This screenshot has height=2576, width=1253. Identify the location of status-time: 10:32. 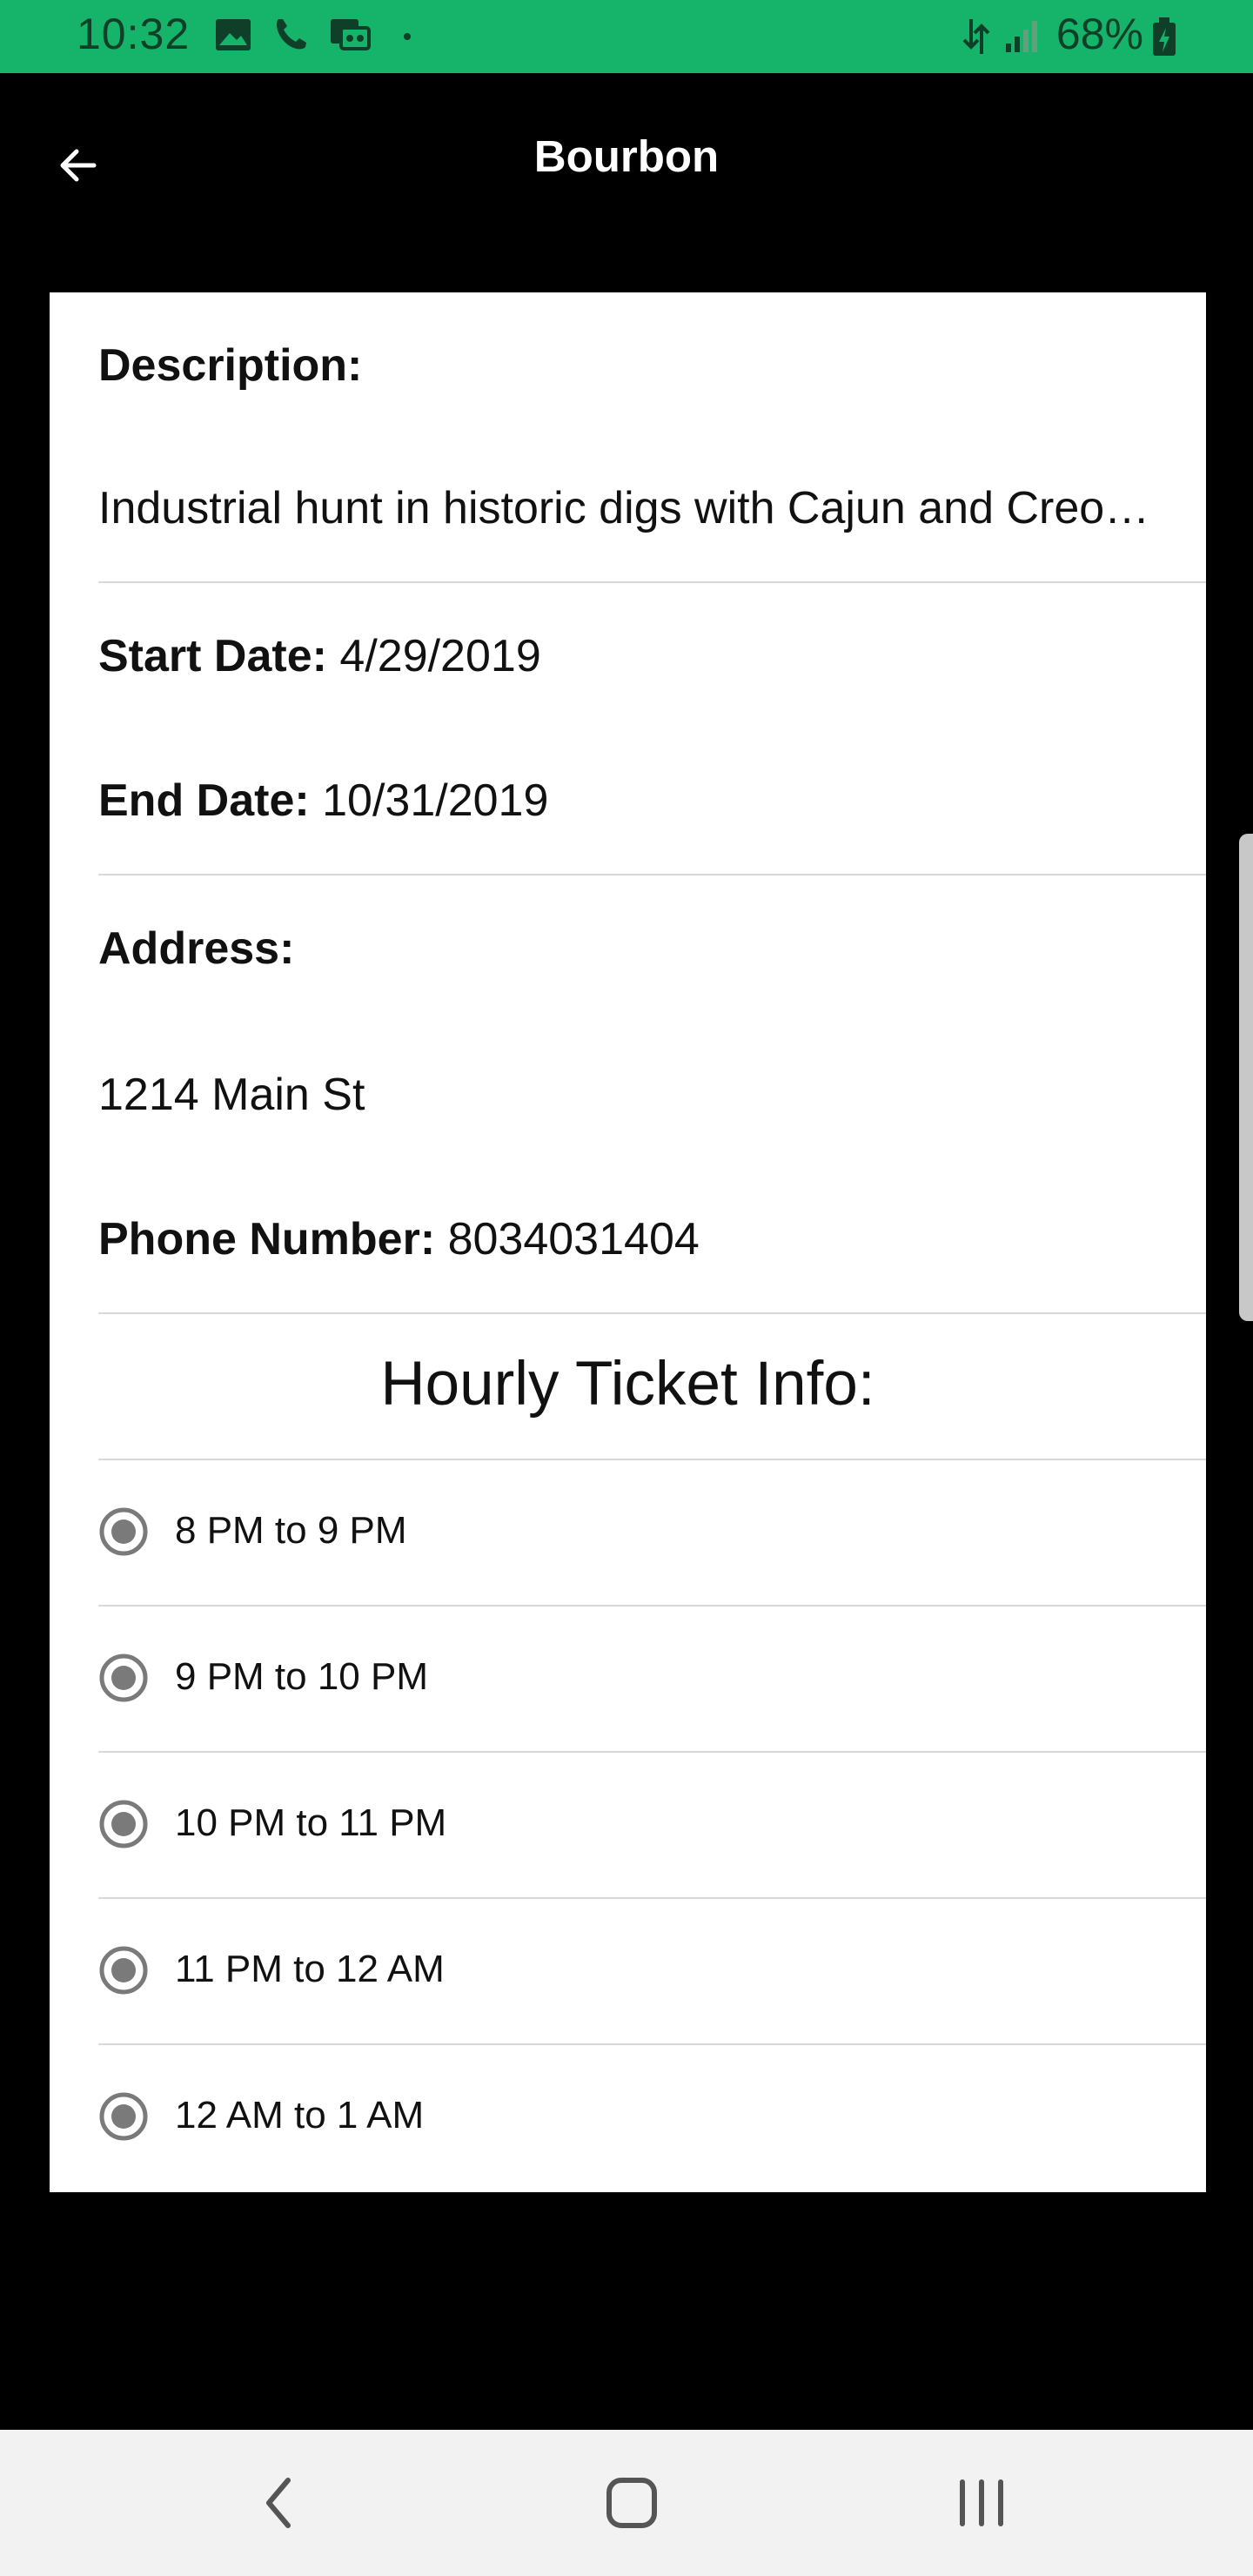
(134, 34).